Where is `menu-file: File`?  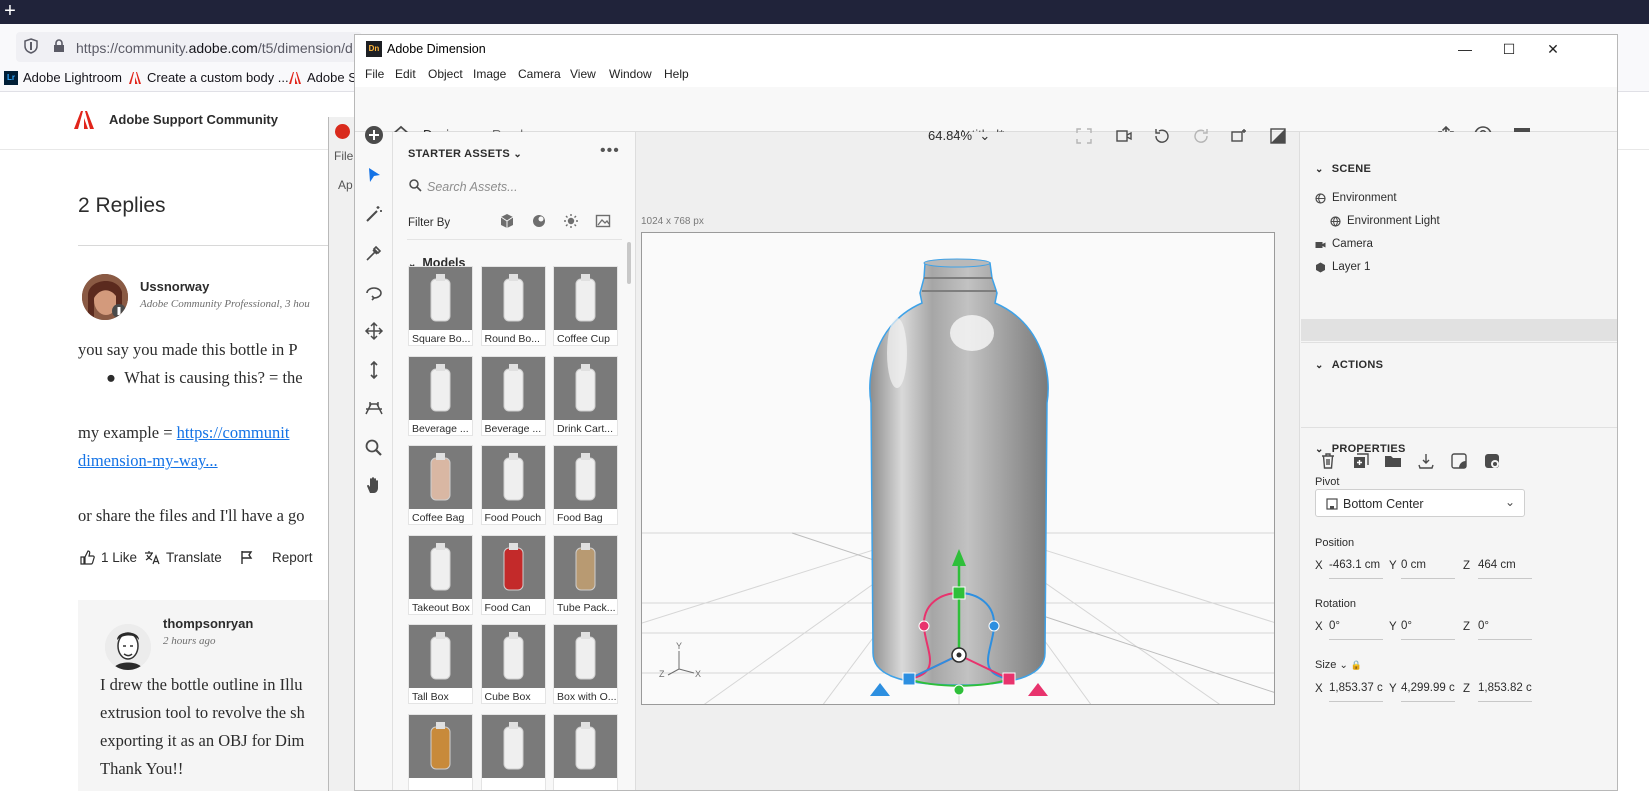
menu-file: File is located at coordinates (374, 74).